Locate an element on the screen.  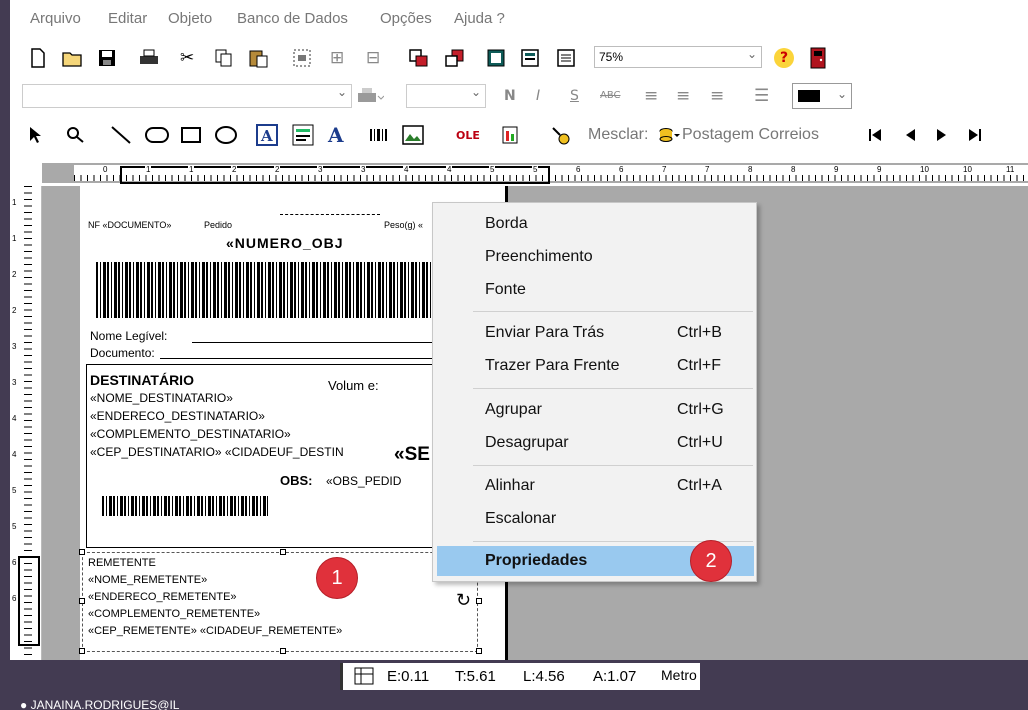
last-record-icon is located at coordinates (975, 135).